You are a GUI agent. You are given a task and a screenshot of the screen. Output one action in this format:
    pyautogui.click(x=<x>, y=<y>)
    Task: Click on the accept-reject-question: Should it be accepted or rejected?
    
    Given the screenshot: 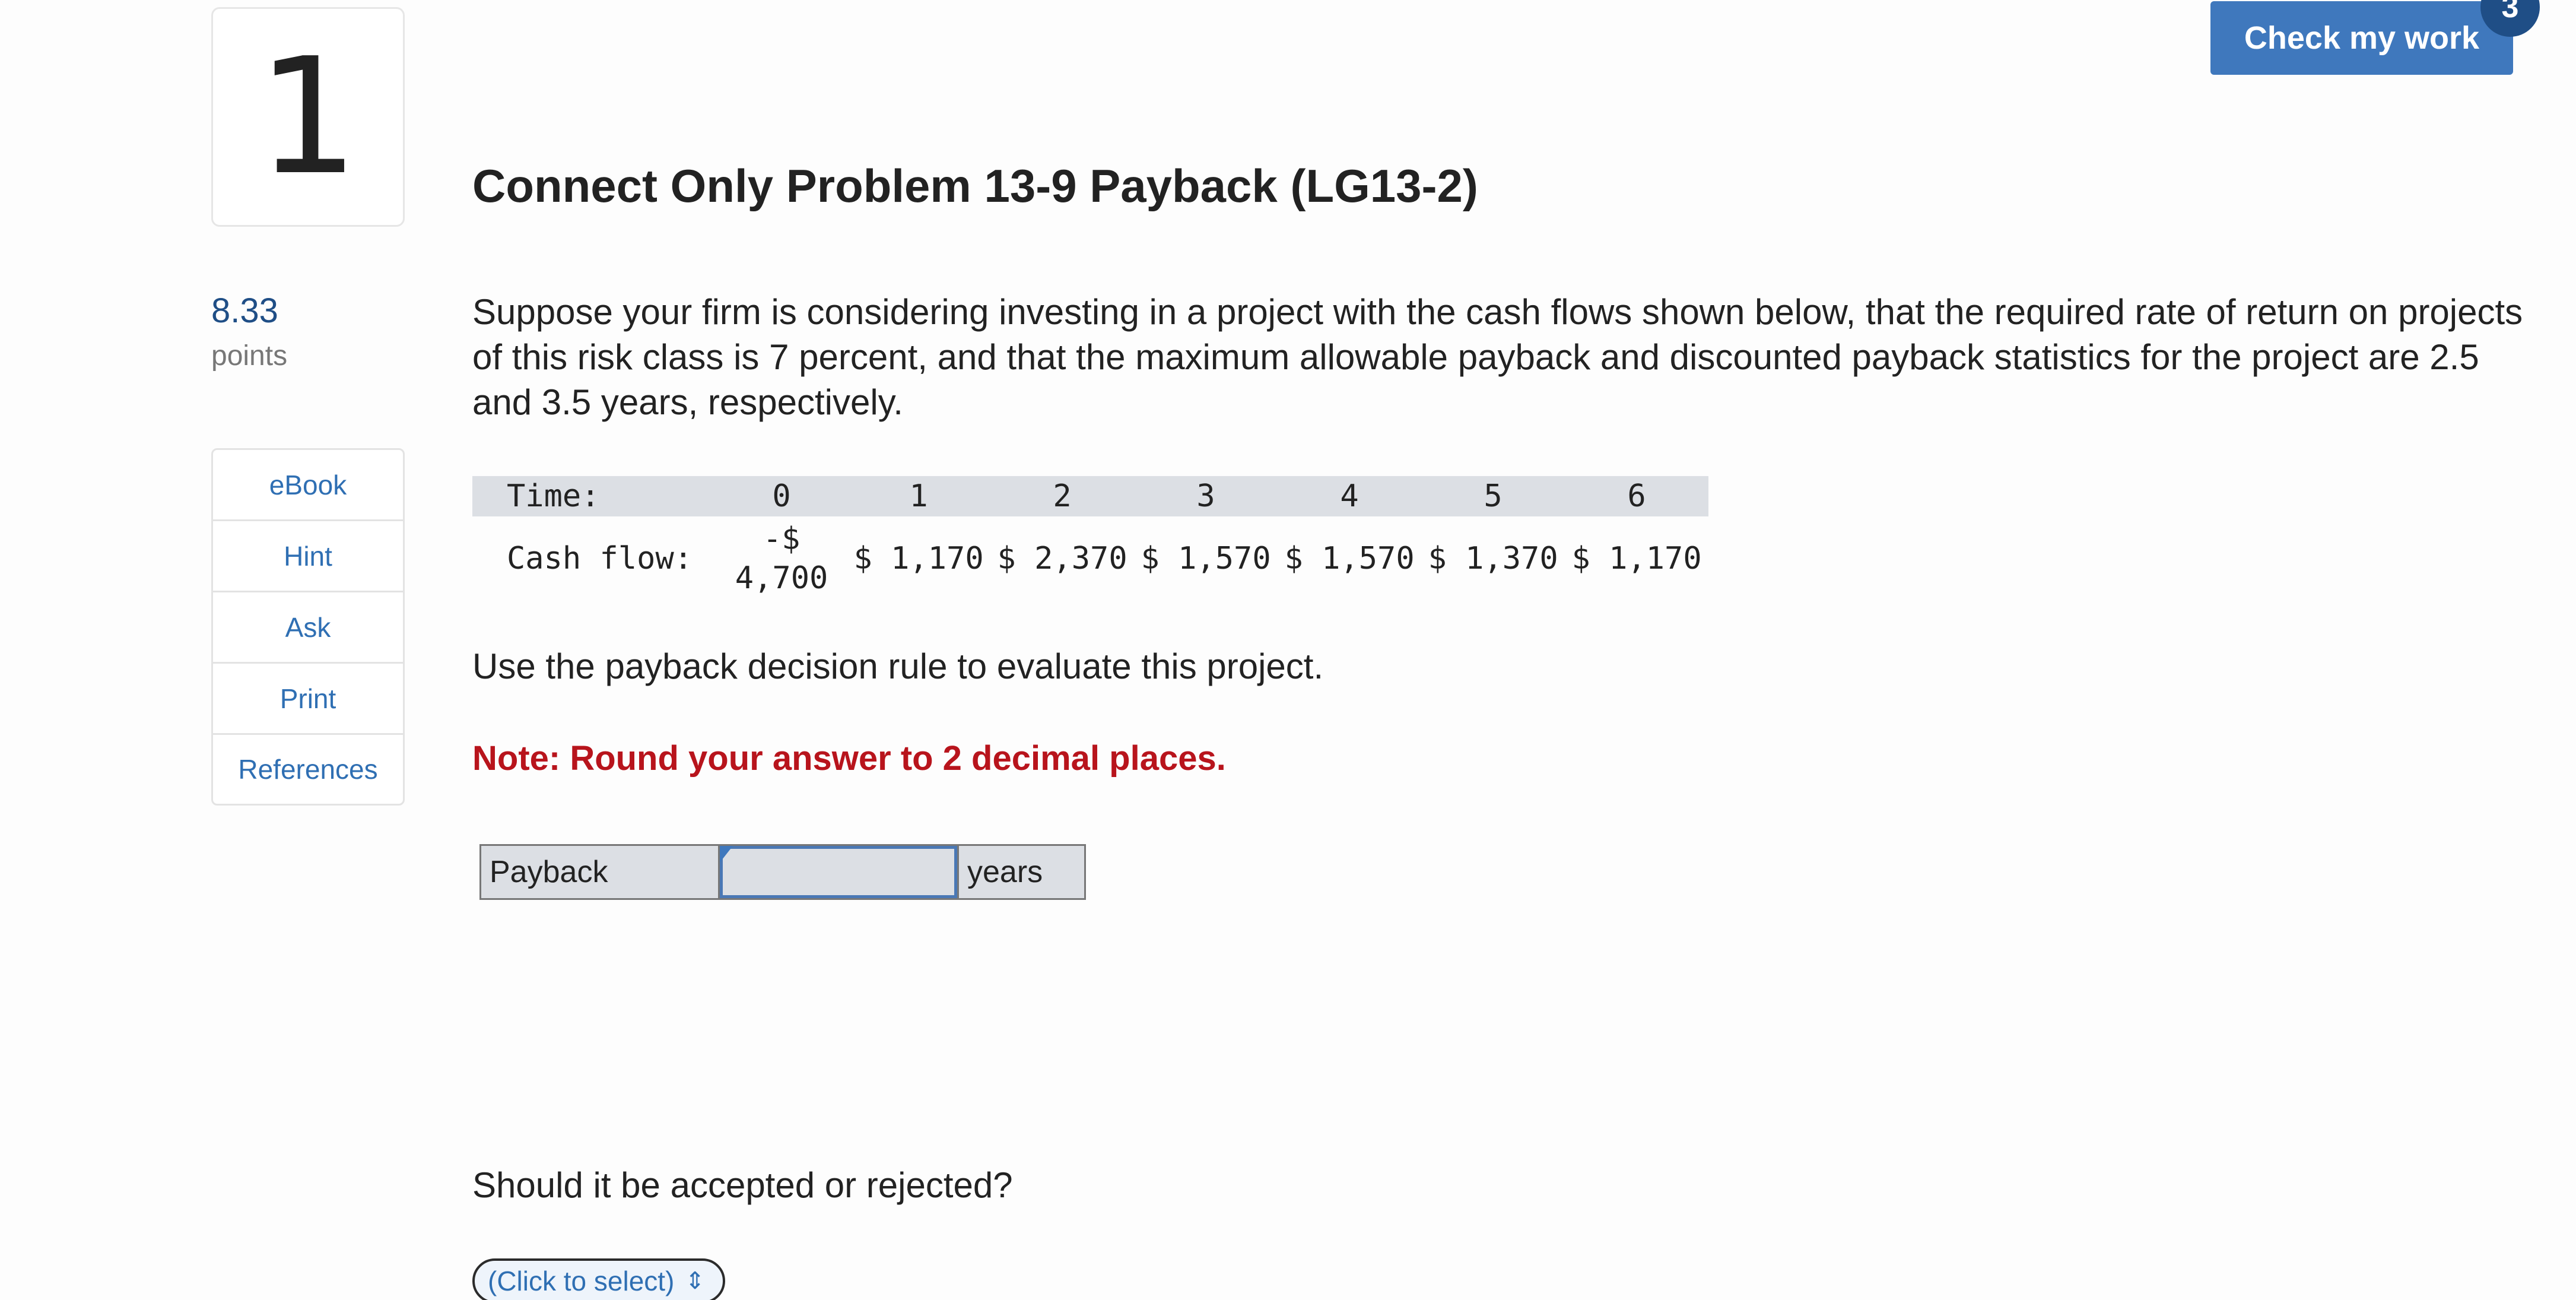 What is the action you would take?
    pyautogui.click(x=743, y=1185)
    